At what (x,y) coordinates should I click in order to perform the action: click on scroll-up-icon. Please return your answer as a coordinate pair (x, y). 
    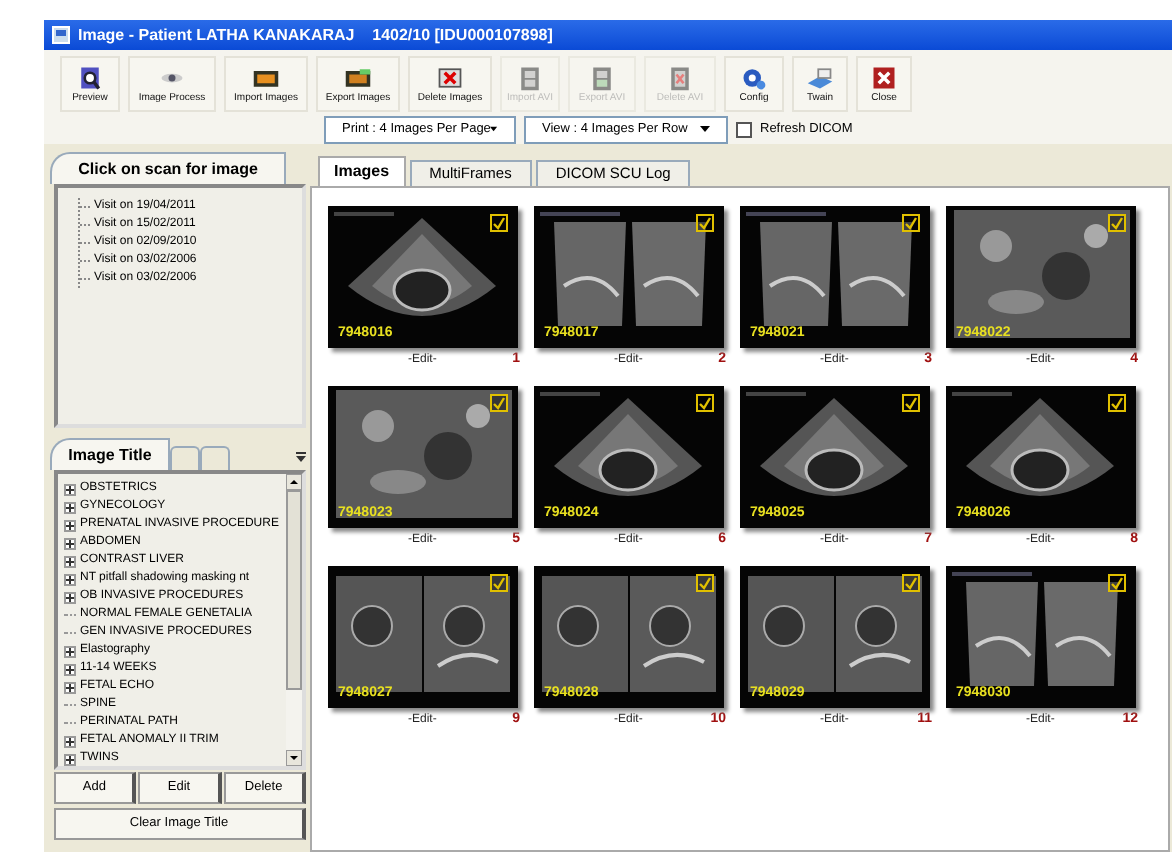
    Looking at the image, I should click on (294, 482).